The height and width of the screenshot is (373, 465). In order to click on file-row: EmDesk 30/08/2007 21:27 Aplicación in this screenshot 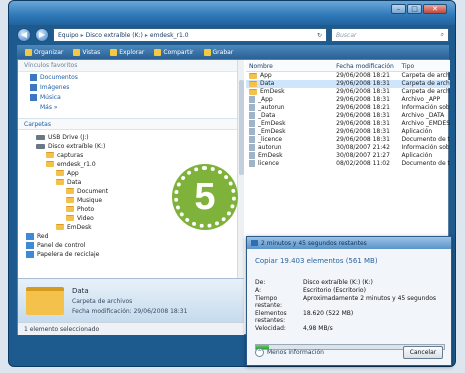, I will do `click(348, 156)`.